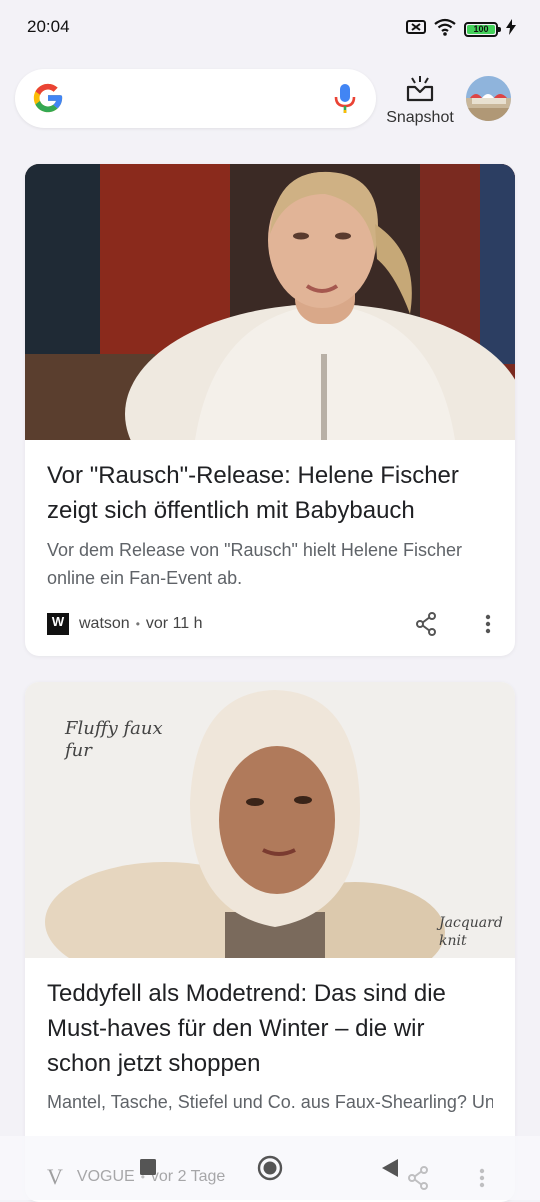 The height and width of the screenshot is (1202, 540). I want to click on source-name: watson, so click(104, 624).